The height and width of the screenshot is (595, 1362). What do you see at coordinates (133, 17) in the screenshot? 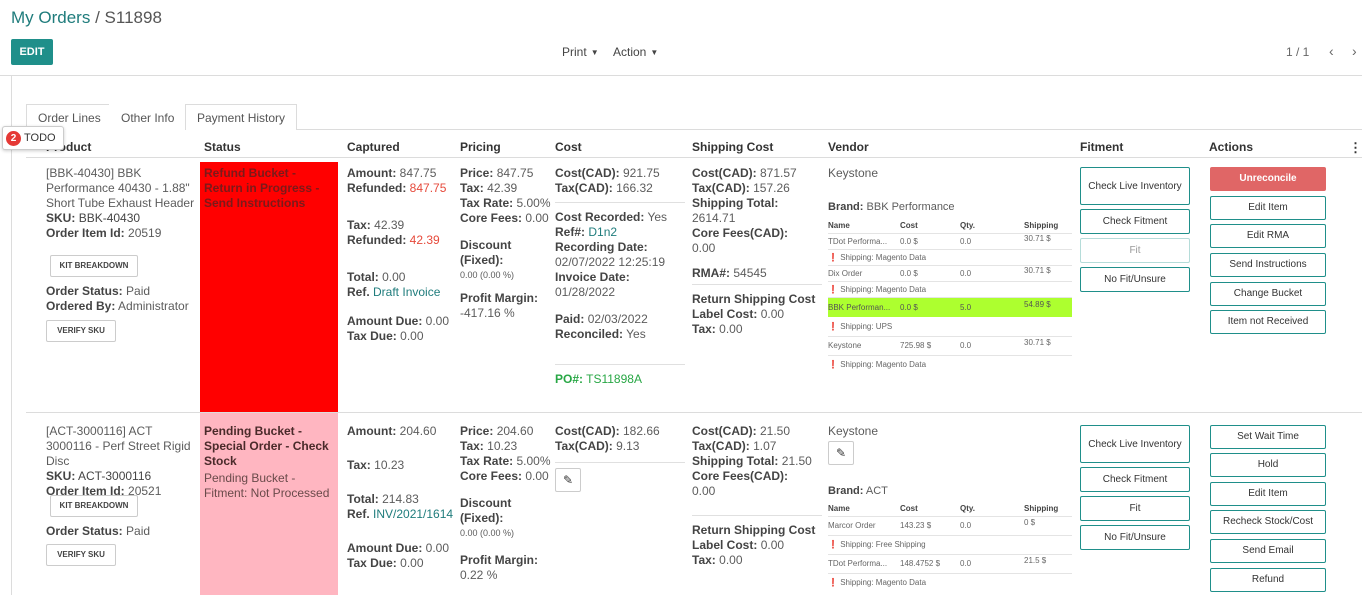
I see `breadcrumb-current: S11898` at bounding box center [133, 17].